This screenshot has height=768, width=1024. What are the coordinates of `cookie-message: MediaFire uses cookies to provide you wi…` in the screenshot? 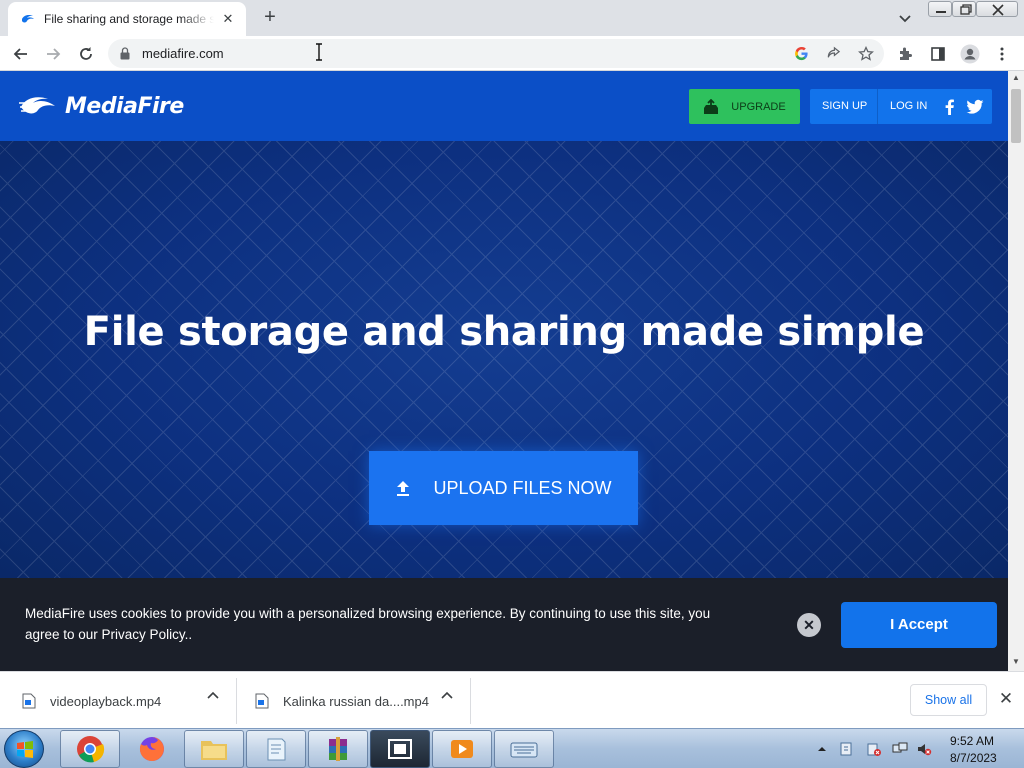 It's located at (368, 624).